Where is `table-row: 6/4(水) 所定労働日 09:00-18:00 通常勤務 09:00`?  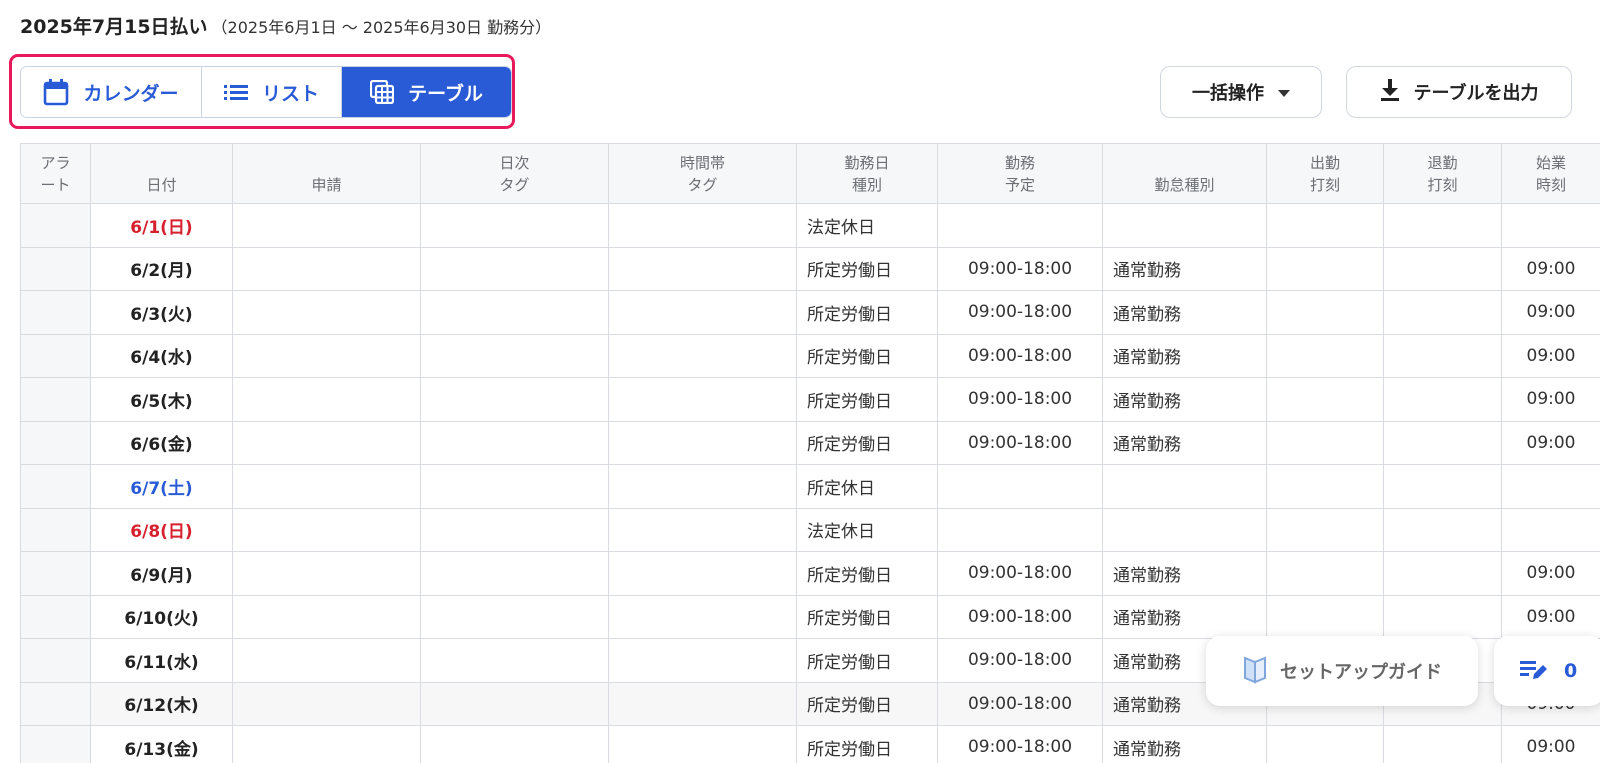 table-row: 6/4(水) 所定労働日 09:00-18:00 通常勤務 09:00 is located at coordinates (810, 355).